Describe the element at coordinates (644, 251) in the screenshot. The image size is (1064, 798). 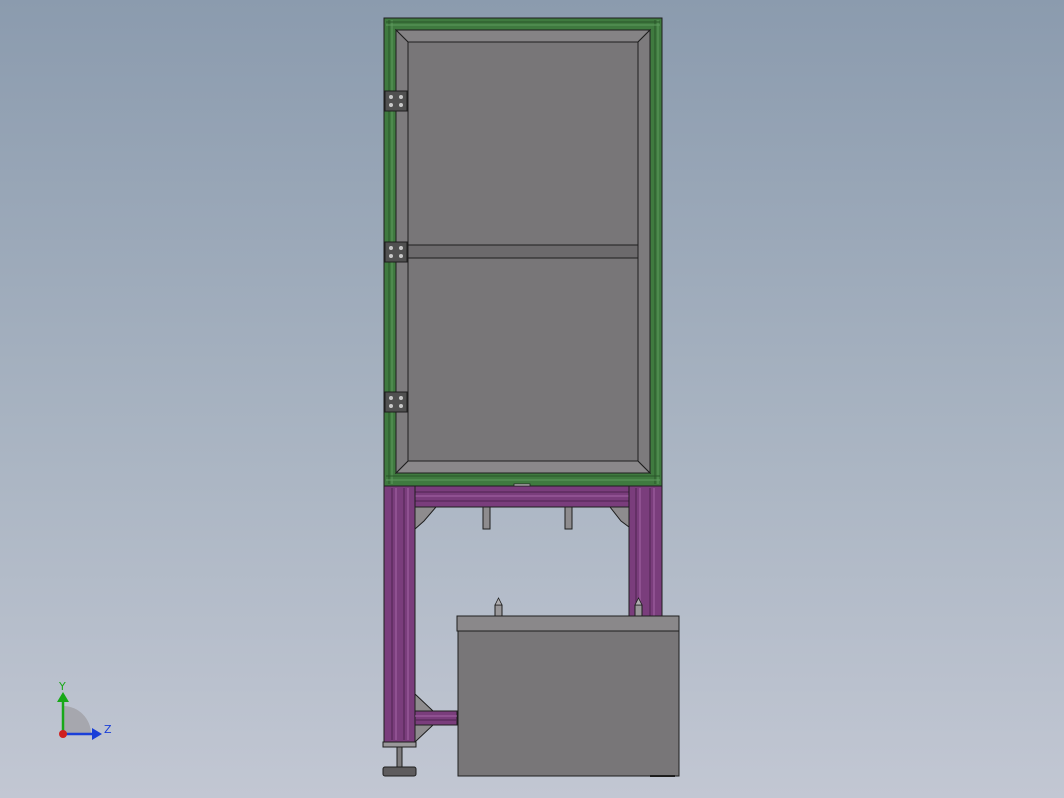
I see `door-bevel-right` at that location.